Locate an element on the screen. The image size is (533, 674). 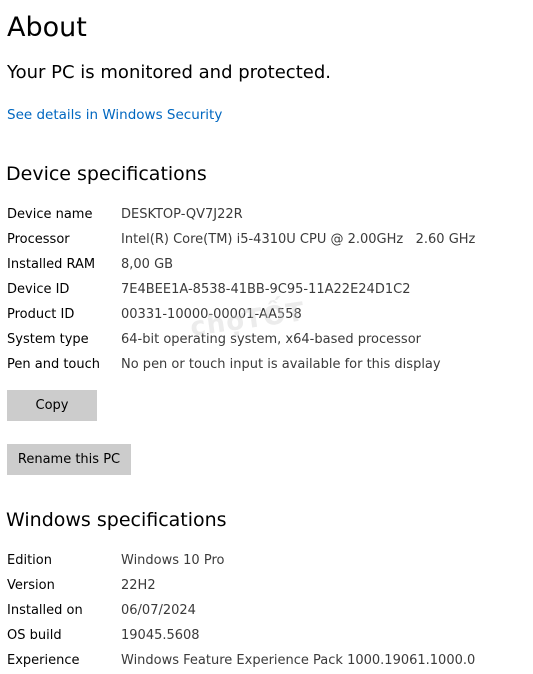
spec-label: Installed RAM is located at coordinates (51, 264).